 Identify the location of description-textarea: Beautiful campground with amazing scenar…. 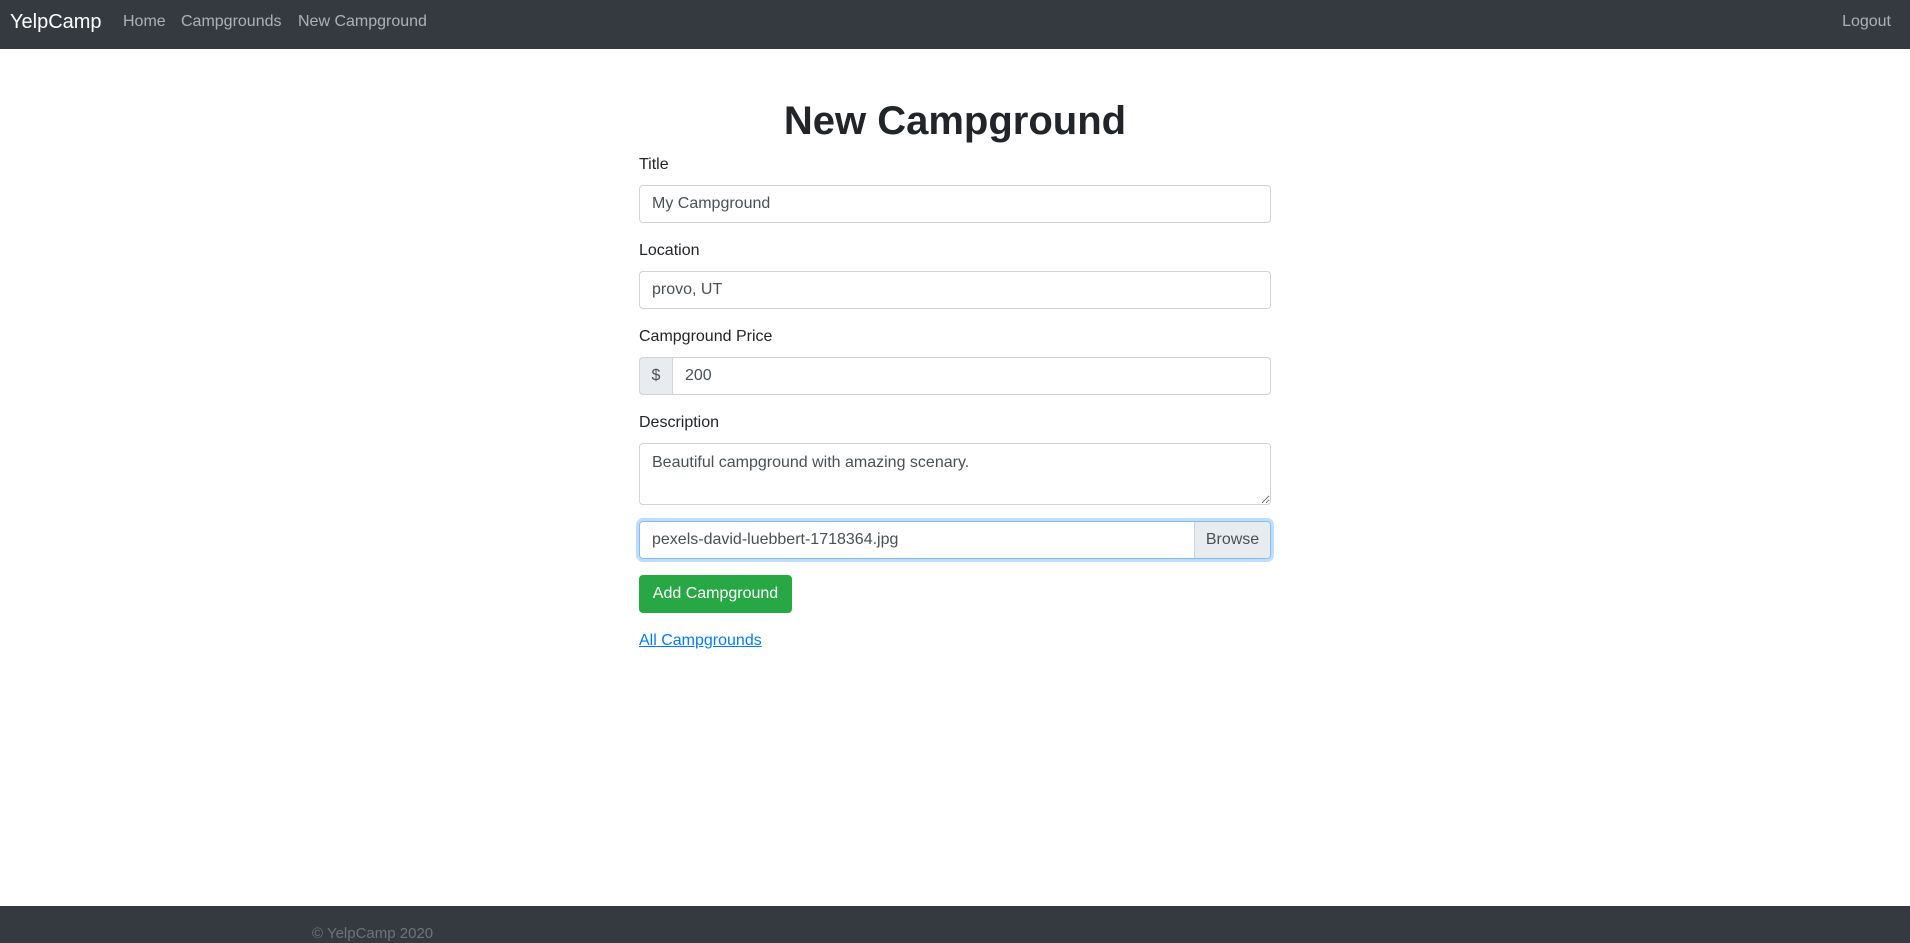
(955, 474).